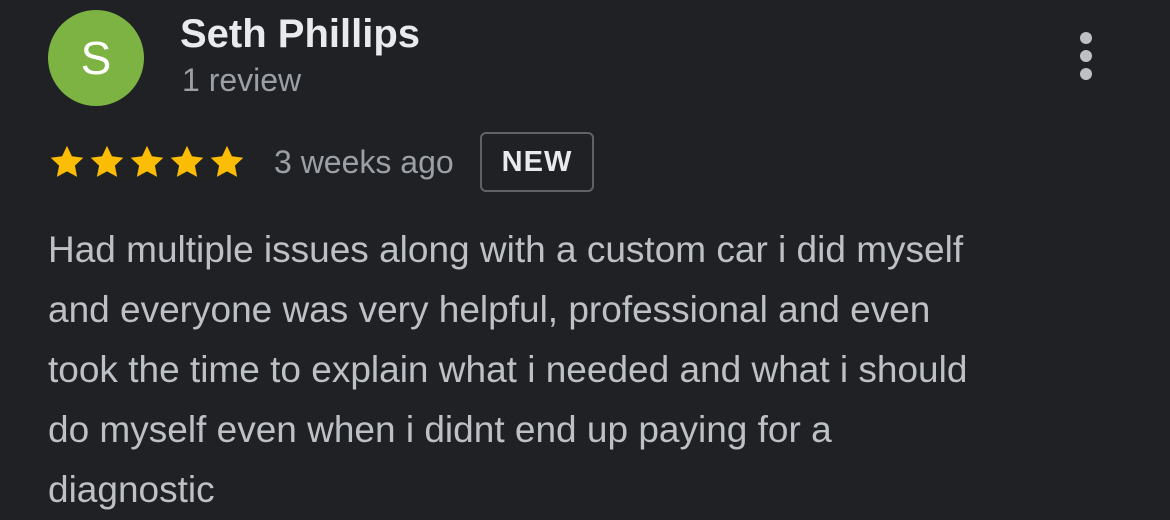 The width and height of the screenshot is (1170, 520). I want to click on avatar: S, so click(96, 58).